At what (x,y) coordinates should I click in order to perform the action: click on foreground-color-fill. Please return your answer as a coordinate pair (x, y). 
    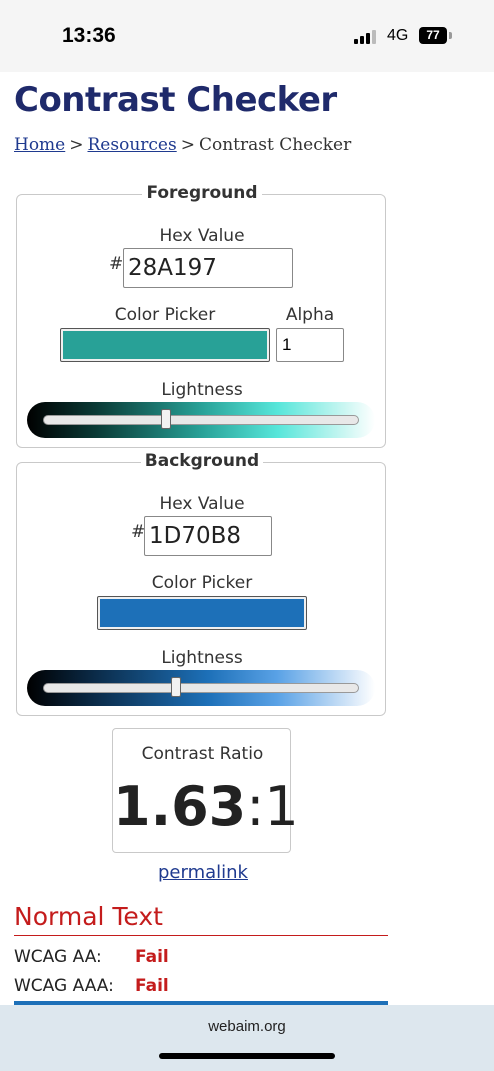
    Looking at the image, I should click on (165, 345).